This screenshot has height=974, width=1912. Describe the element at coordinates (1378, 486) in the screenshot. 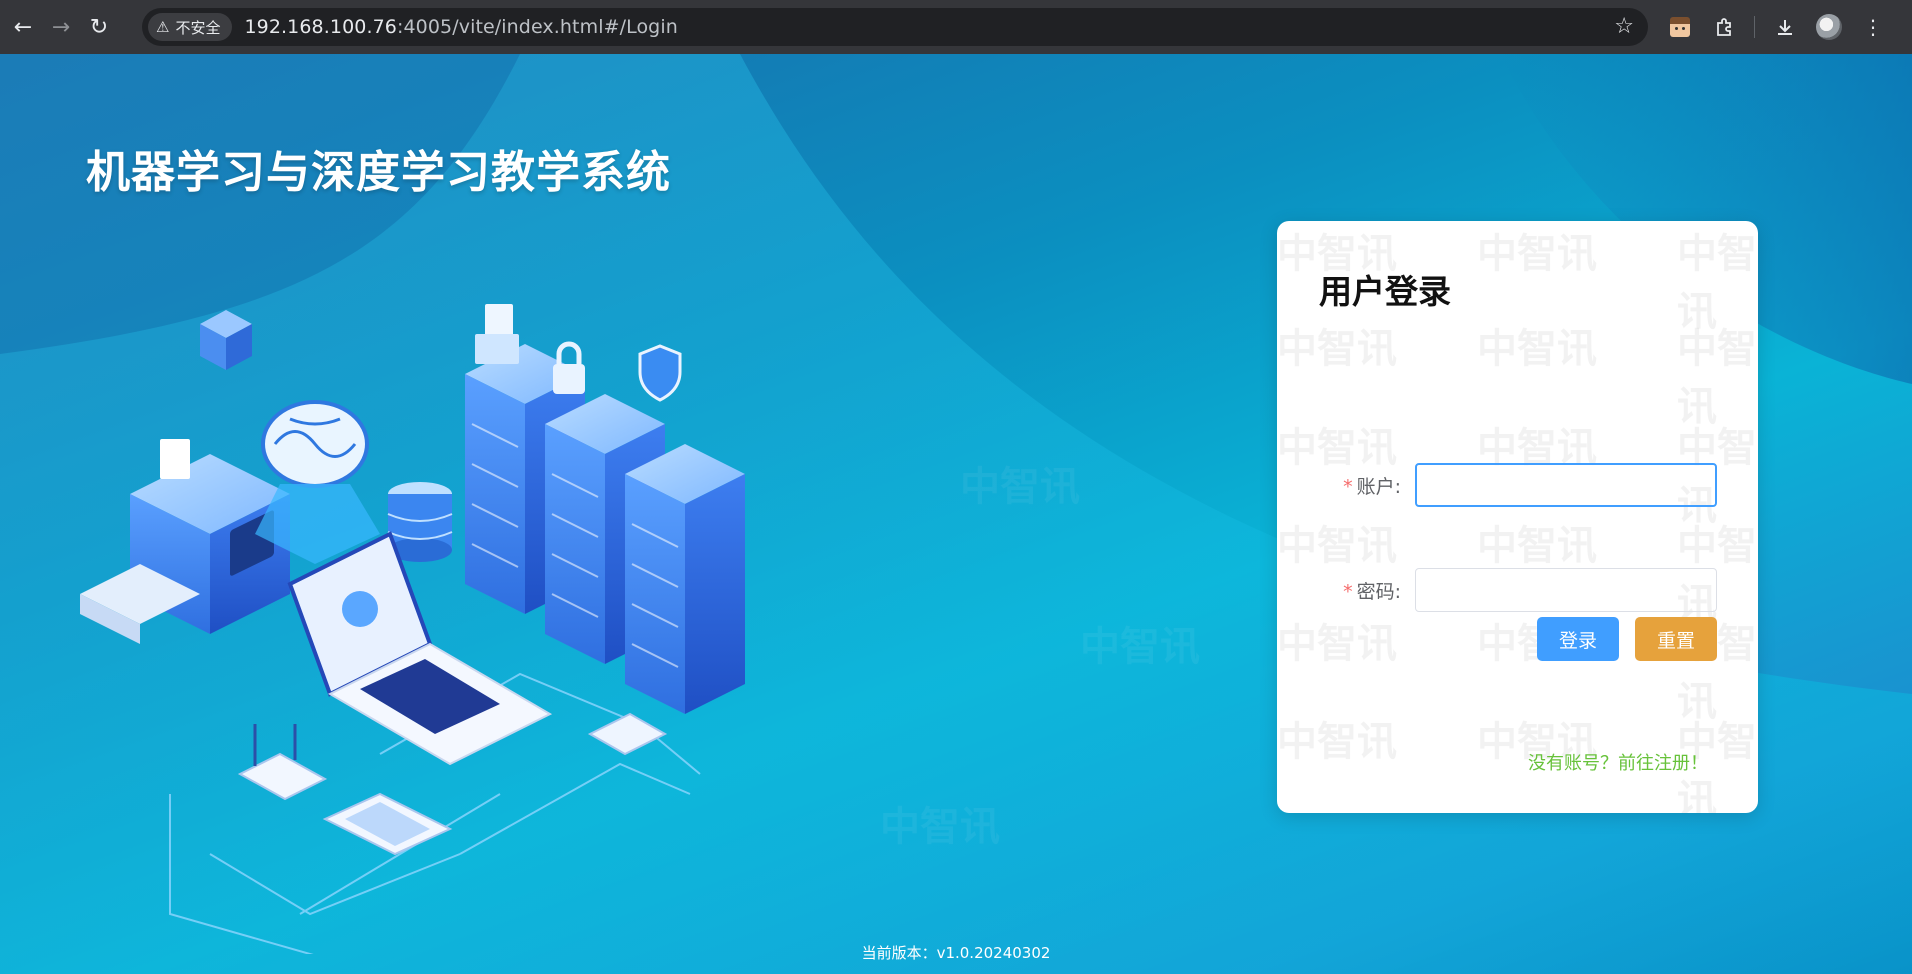

I see `account-label-text: 账户:` at that location.